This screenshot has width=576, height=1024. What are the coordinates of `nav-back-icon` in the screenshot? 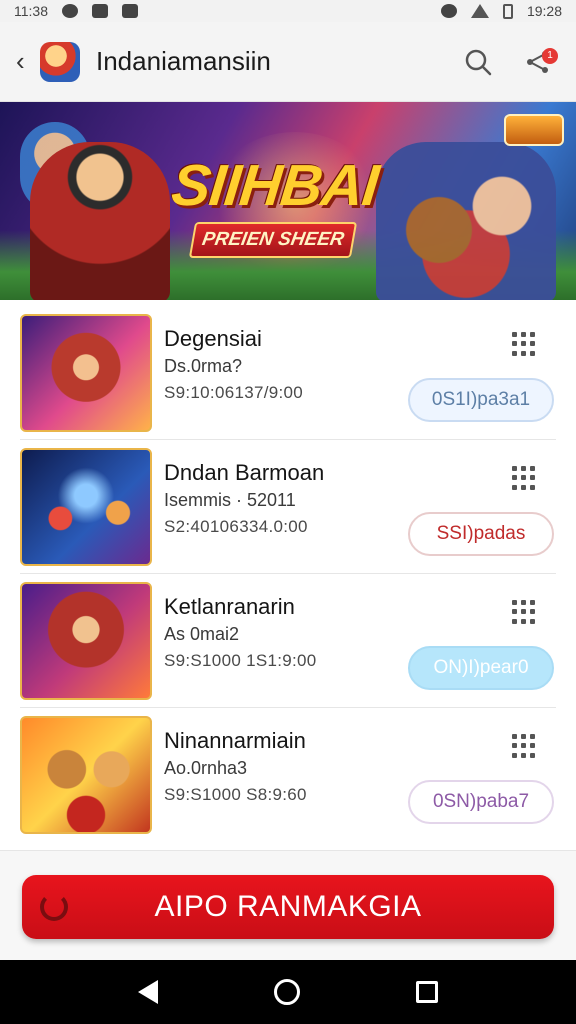 It's located at (148, 992).